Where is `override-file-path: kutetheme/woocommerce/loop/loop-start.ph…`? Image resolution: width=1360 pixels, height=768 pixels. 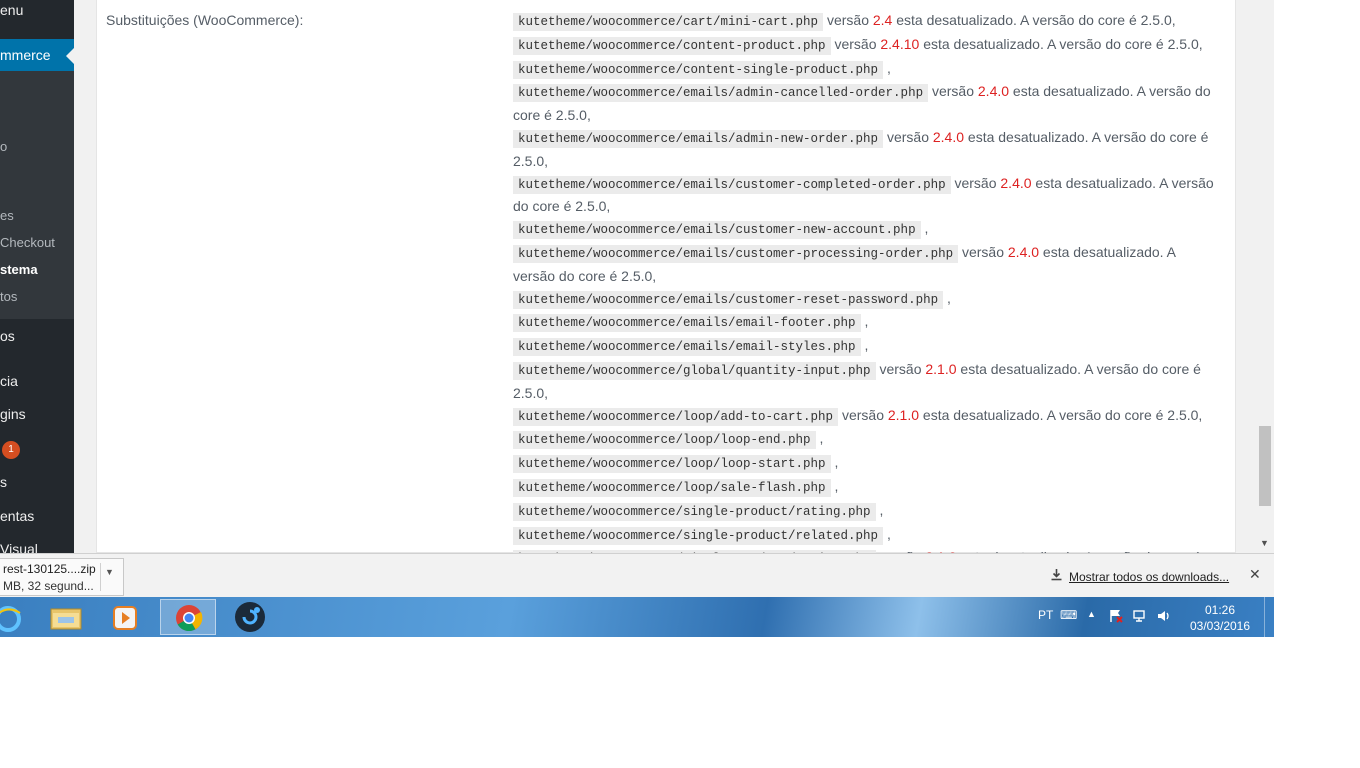 override-file-path: kutetheme/woocommerce/loop/loop-start.ph… is located at coordinates (672, 464).